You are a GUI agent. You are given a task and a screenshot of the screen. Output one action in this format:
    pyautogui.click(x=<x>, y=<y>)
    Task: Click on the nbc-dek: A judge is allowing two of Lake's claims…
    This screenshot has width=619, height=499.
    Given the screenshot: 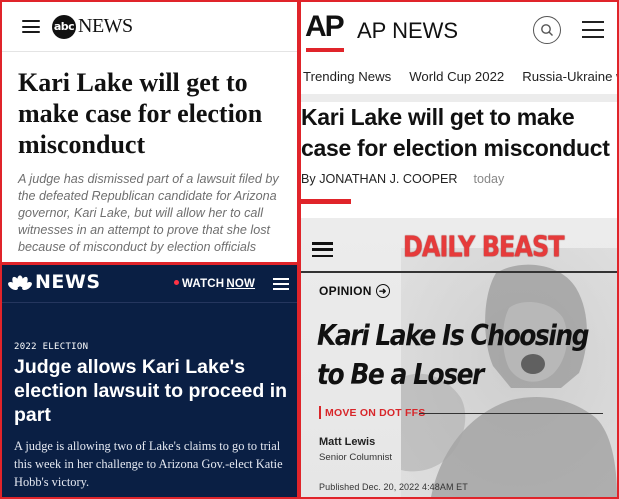 What is the action you would take?
    pyautogui.click(x=148, y=464)
    